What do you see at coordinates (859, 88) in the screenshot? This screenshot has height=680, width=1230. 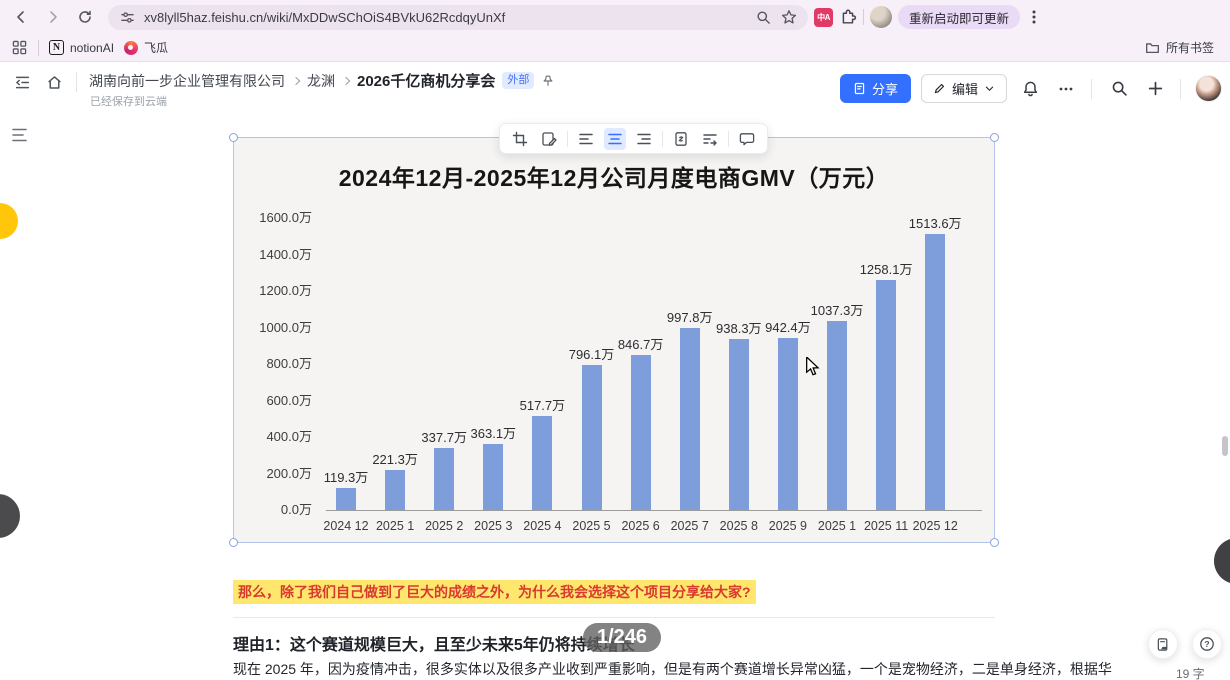 I see `share-doc-icon` at bounding box center [859, 88].